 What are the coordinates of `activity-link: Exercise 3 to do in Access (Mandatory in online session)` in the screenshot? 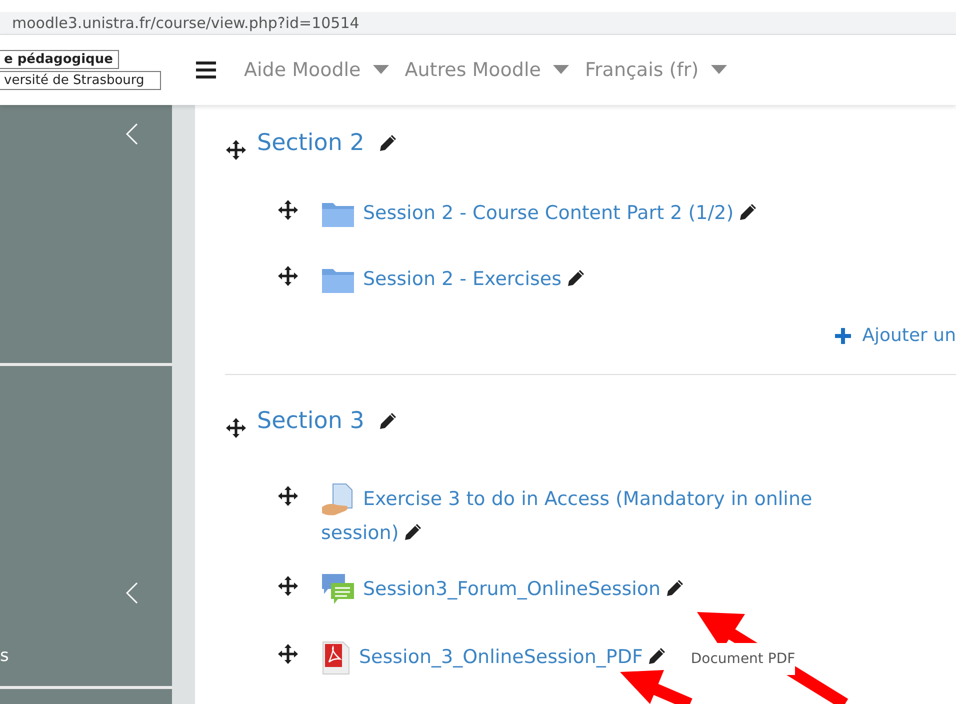 It's located at (581, 516).